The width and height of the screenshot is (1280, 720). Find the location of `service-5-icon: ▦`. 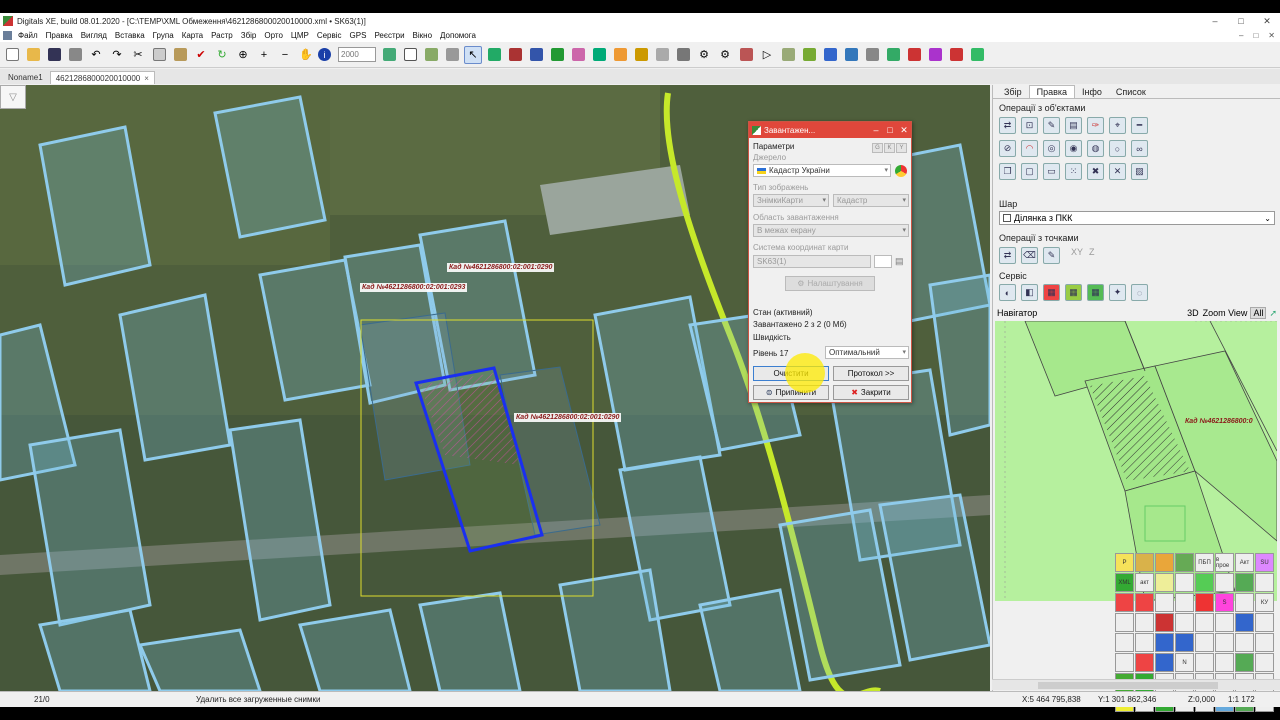

service-5-icon: ▦ is located at coordinates (1095, 292).